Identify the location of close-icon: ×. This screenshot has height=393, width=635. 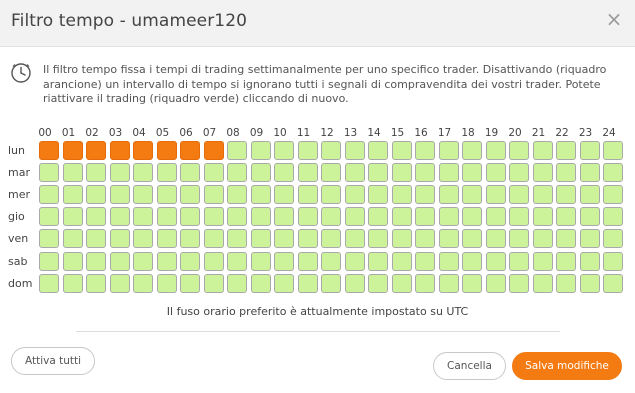
(614, 19).